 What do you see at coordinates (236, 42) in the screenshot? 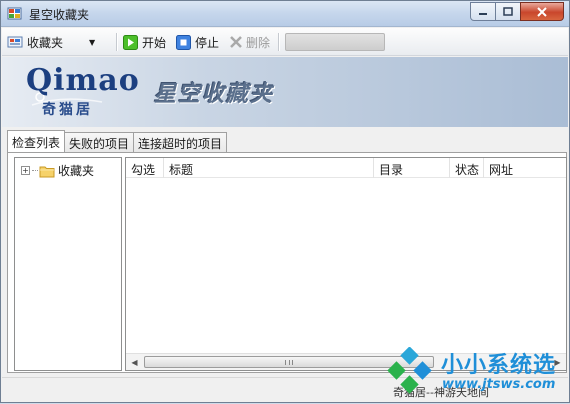
I see `delete-icon` at bounding box center [236, 42].